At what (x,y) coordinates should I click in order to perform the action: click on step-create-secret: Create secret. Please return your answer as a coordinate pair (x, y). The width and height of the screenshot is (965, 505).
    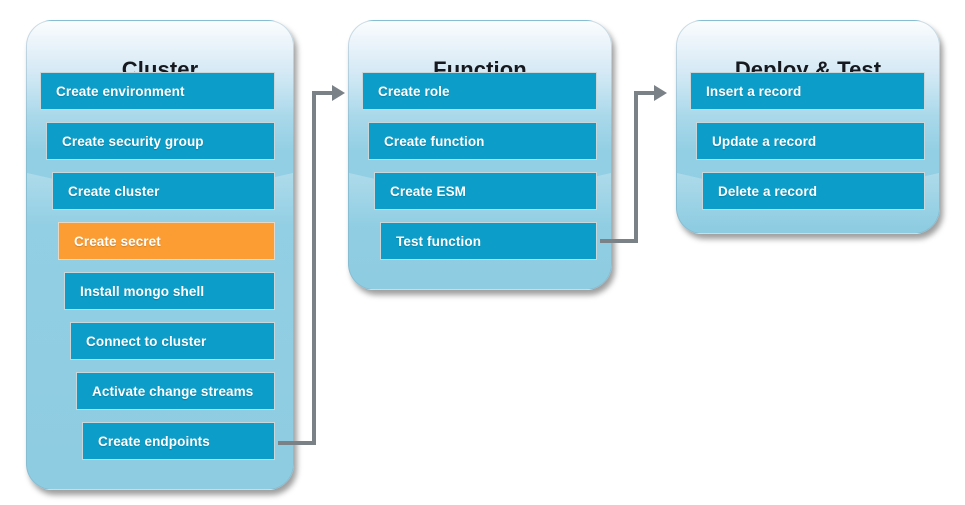
    Looking at the image, I should click on (166, 241).